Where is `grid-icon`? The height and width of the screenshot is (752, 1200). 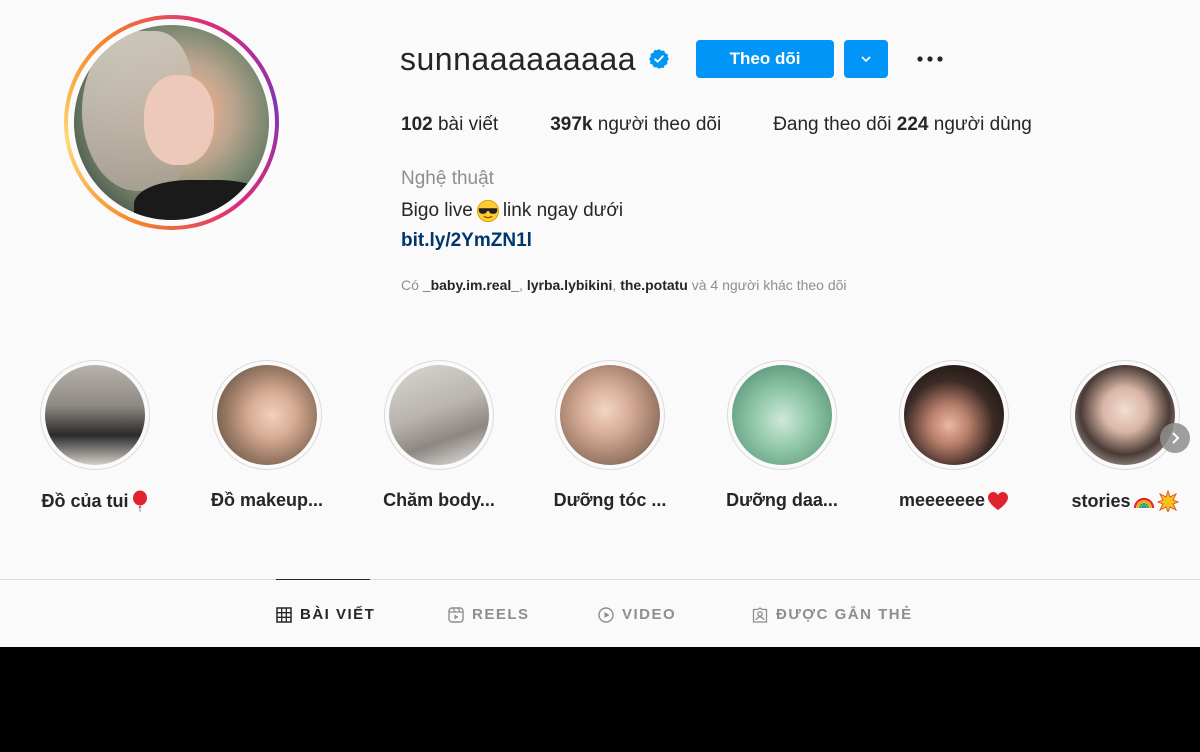 grid-icon is located at coordinates (284, 614).